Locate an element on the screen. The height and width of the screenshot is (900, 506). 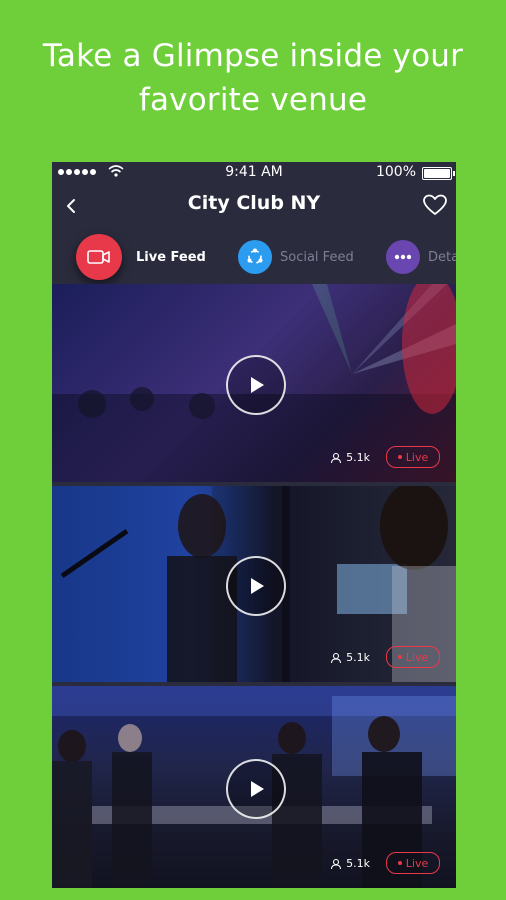
promo-headline-line1: Take a Glimpse inside your is located at coordinates (253, 56).